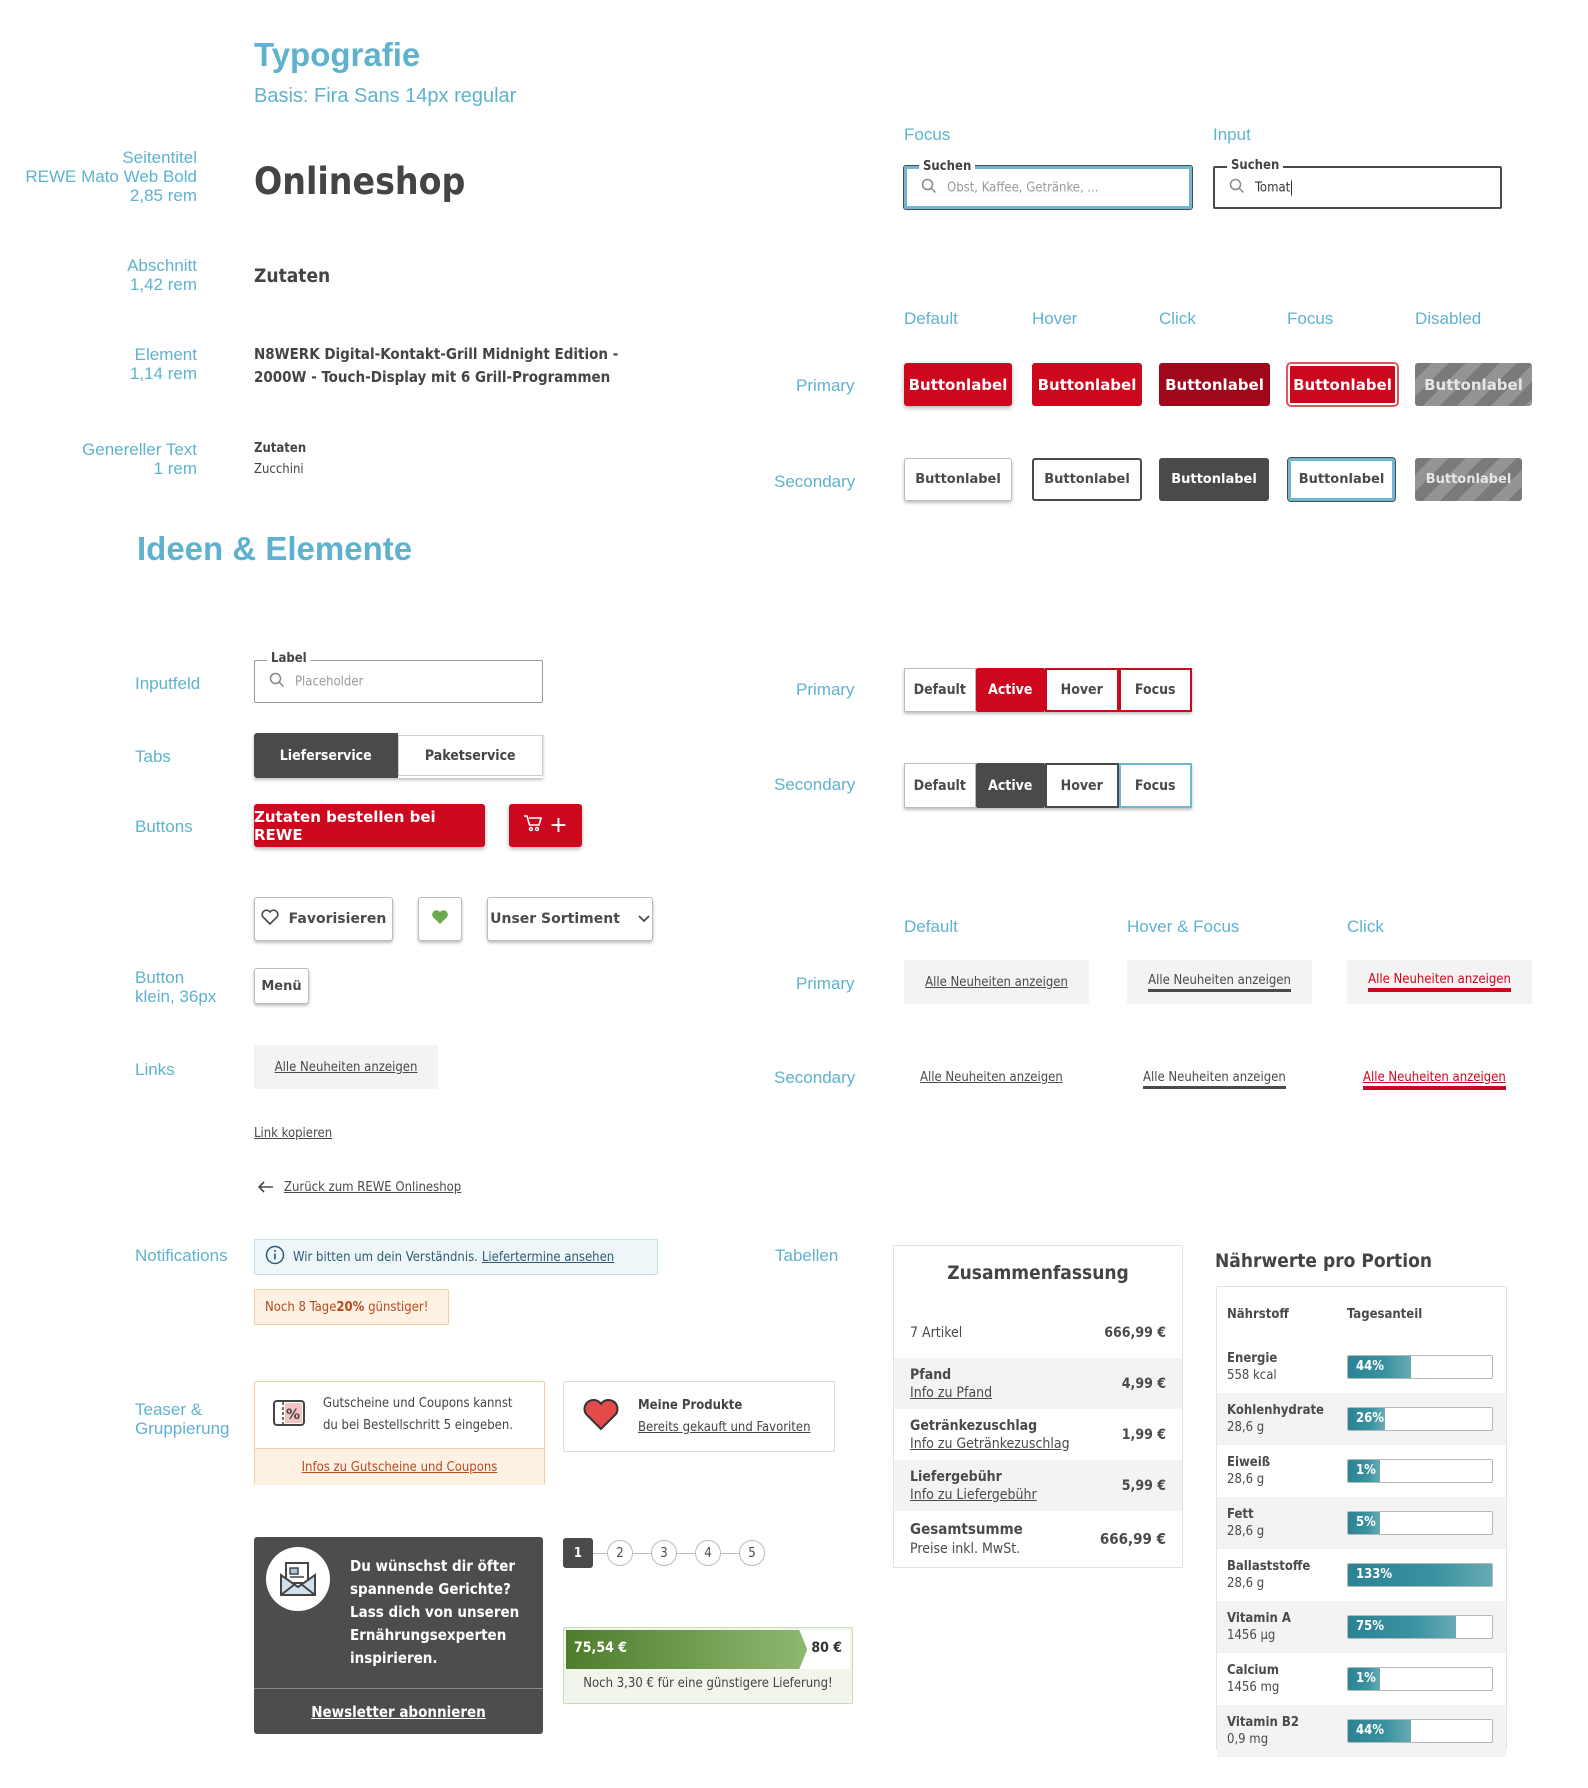 This screenshot has height=1788, width=1588. What do you see at coordinates (1357, 183) in the screenshot?
I see `search-input-filled: Suchen Tomat` at bounding box center [1357, 183].